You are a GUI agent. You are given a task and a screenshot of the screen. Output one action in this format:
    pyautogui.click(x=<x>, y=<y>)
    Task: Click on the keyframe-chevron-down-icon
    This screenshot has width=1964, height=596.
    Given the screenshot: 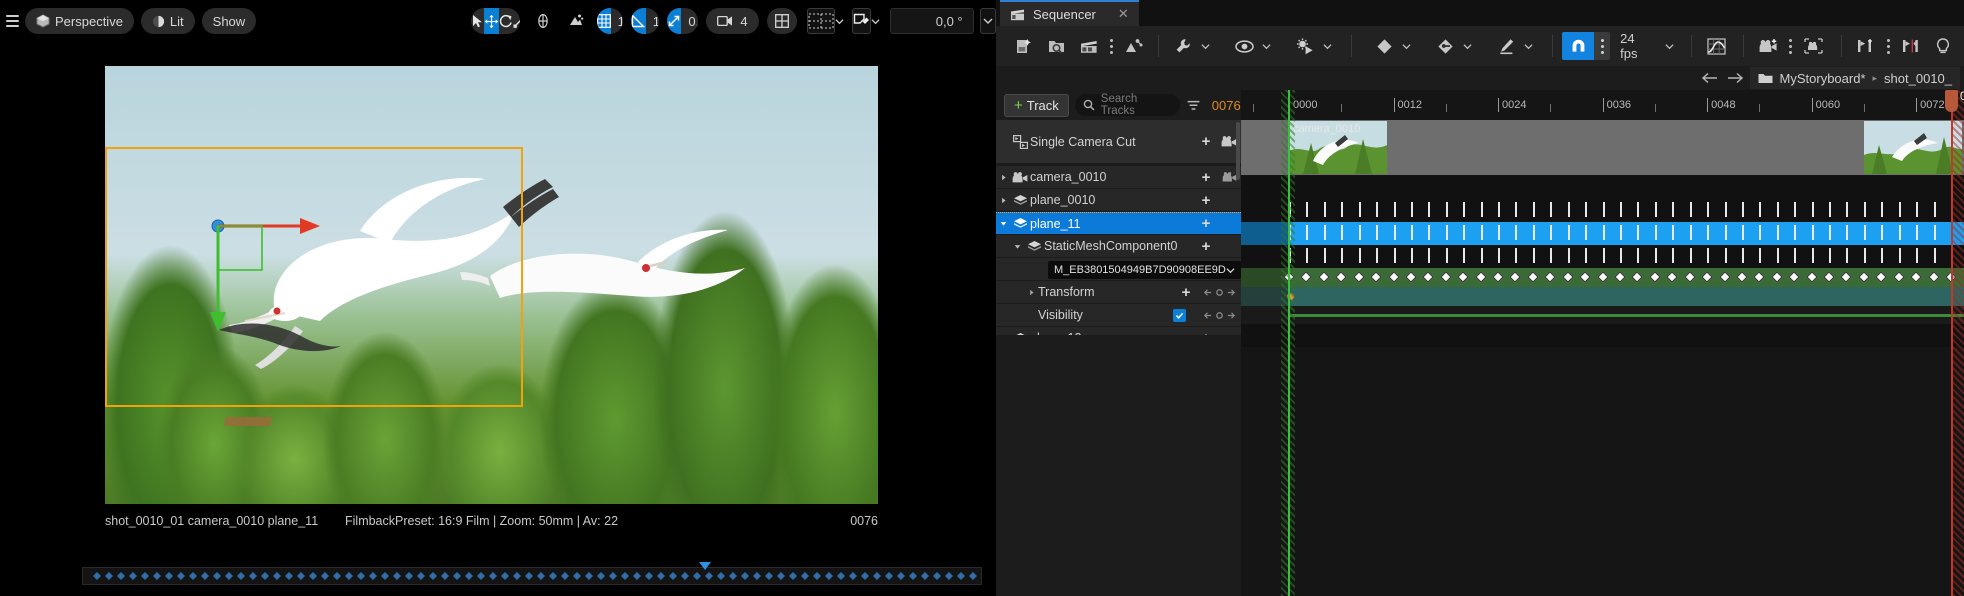 What is the action you would take?
    pyautogui.click(x=1406, y=46)
    